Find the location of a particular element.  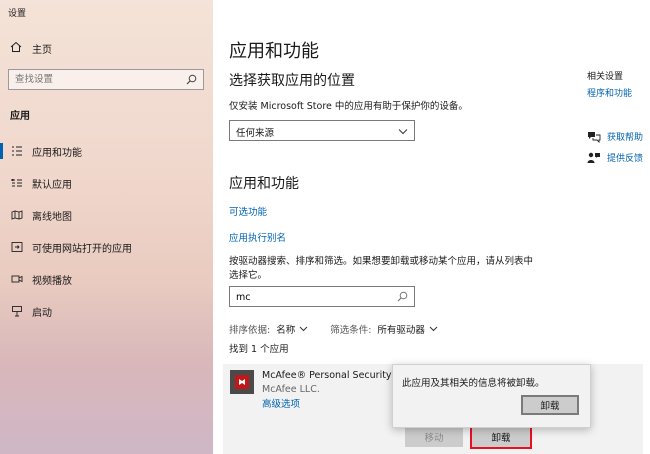

app-aliases-link: 应用执行别名 is located at coordinates (257, 237).